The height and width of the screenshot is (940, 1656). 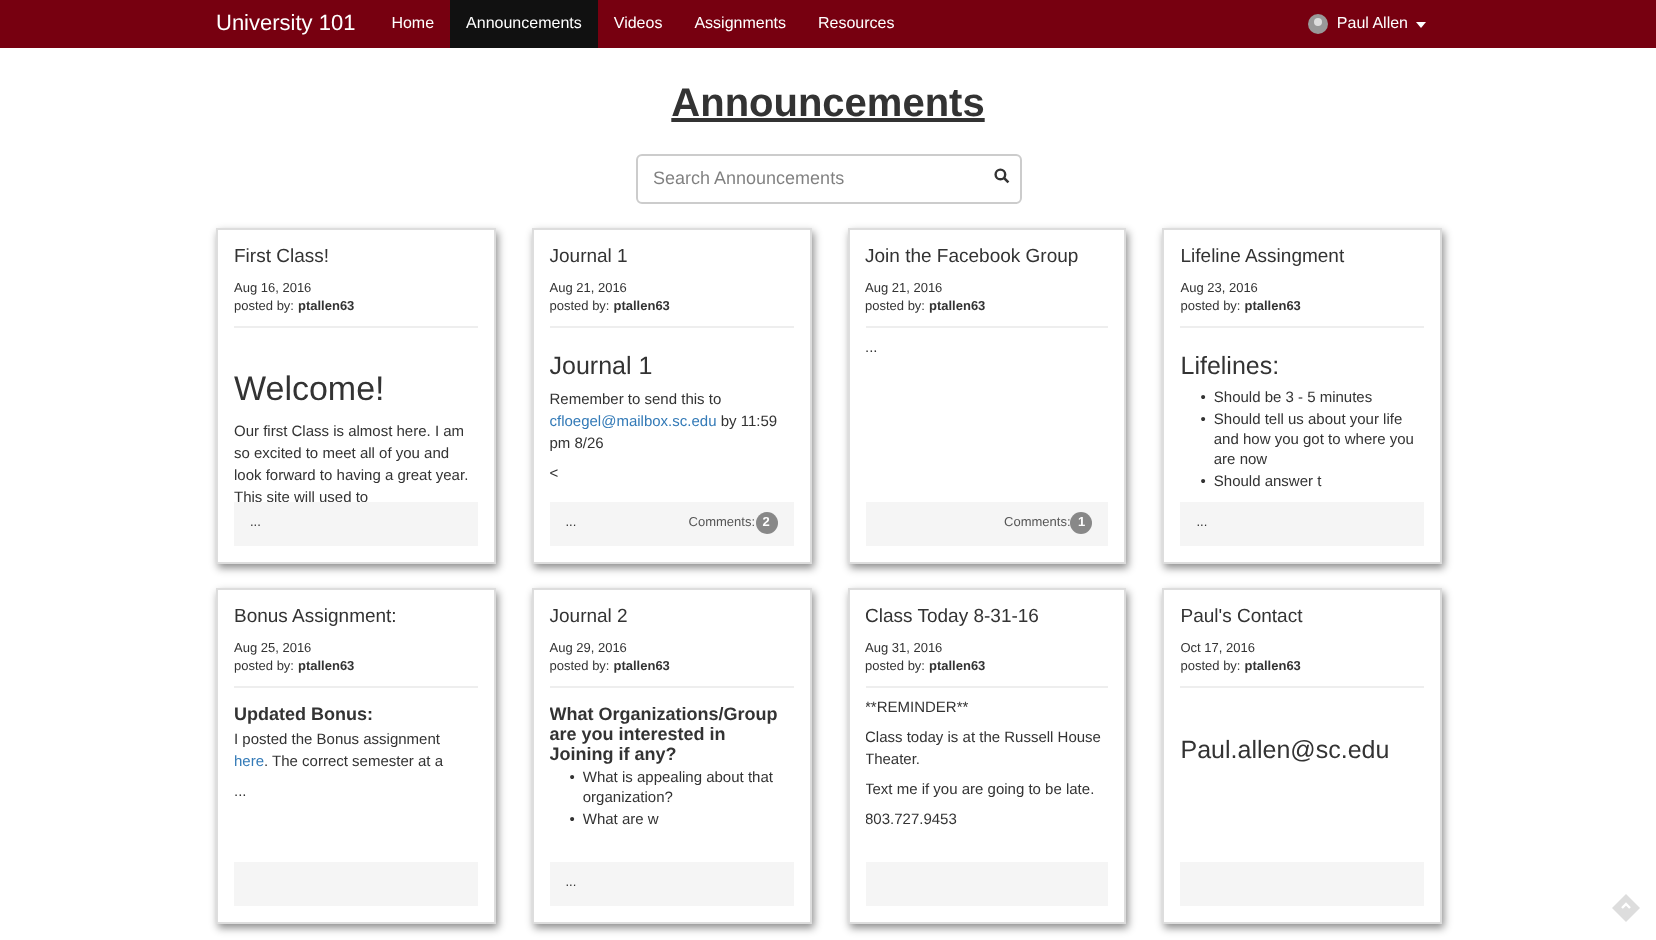 I want to click on nav-link: Home, so click(x=413, y=24).